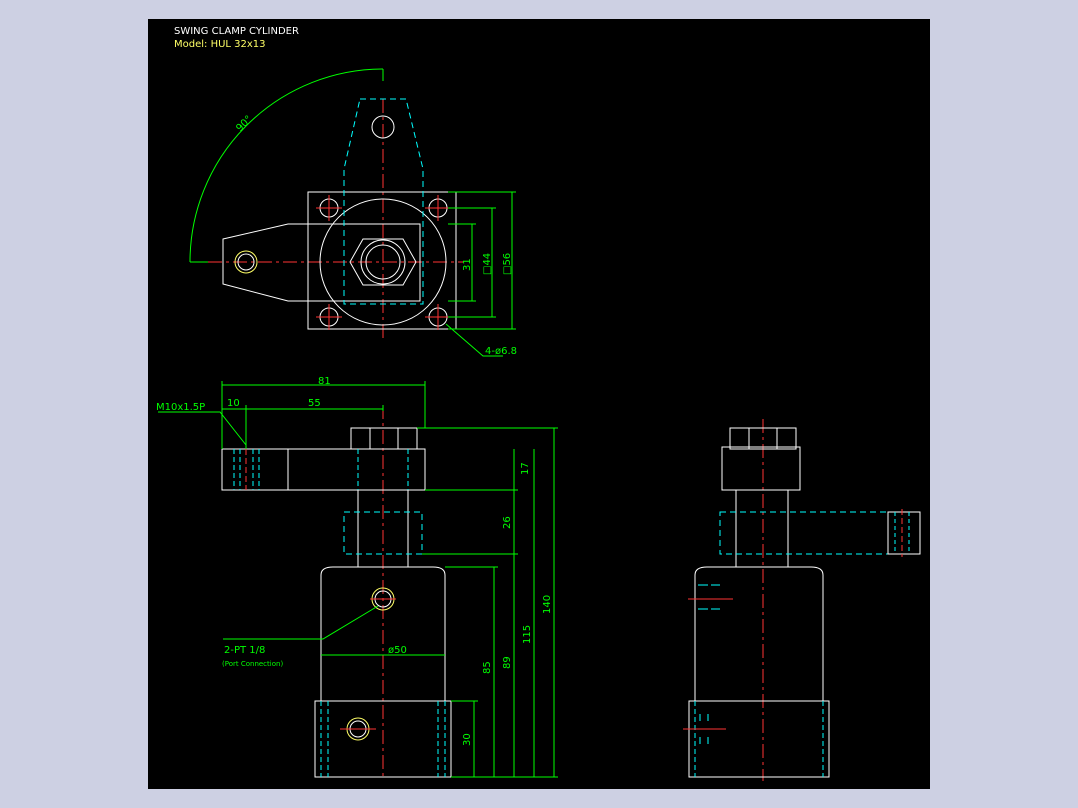 The width and height of the screenshot is (1078, 808). I want to click on top-view, so click(335, 218).